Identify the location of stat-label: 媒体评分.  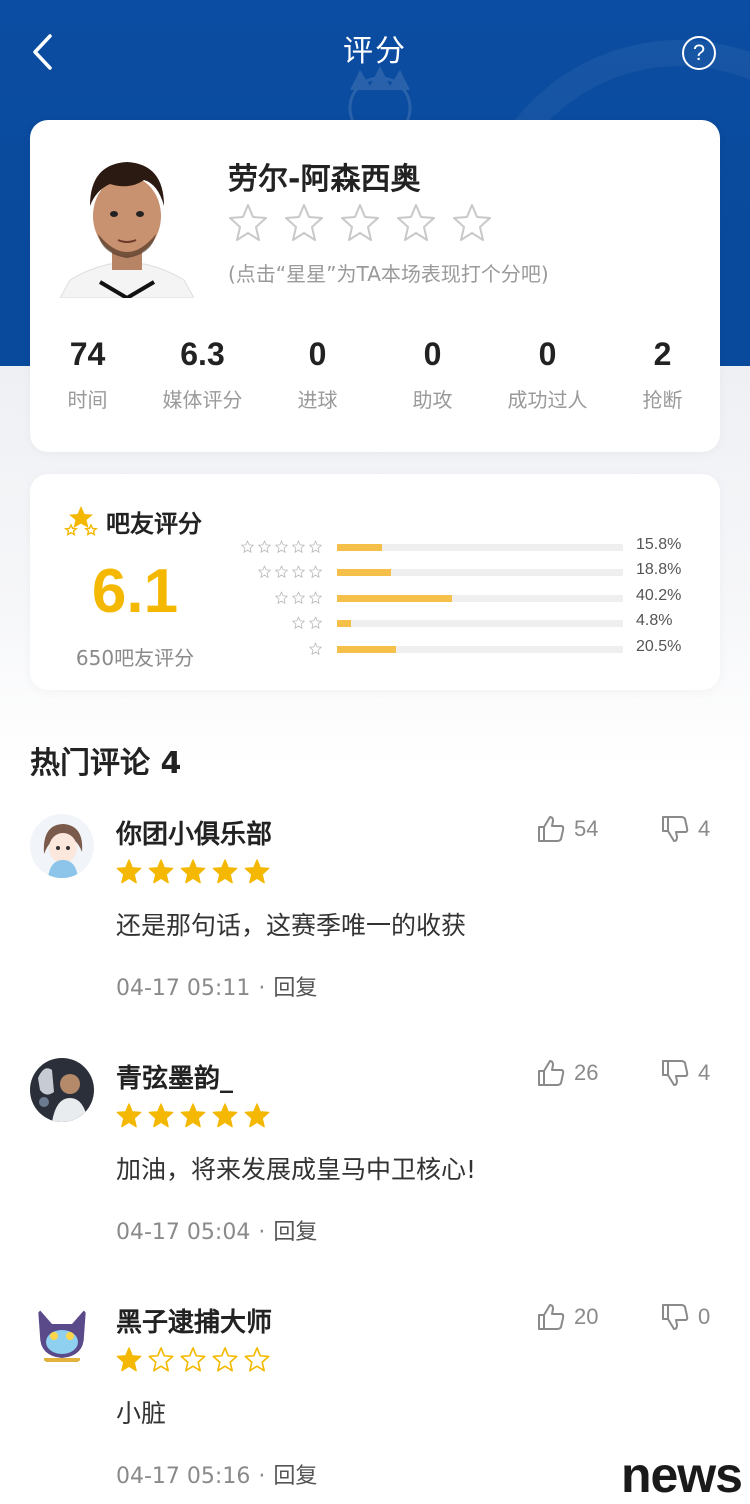
(202, 400).